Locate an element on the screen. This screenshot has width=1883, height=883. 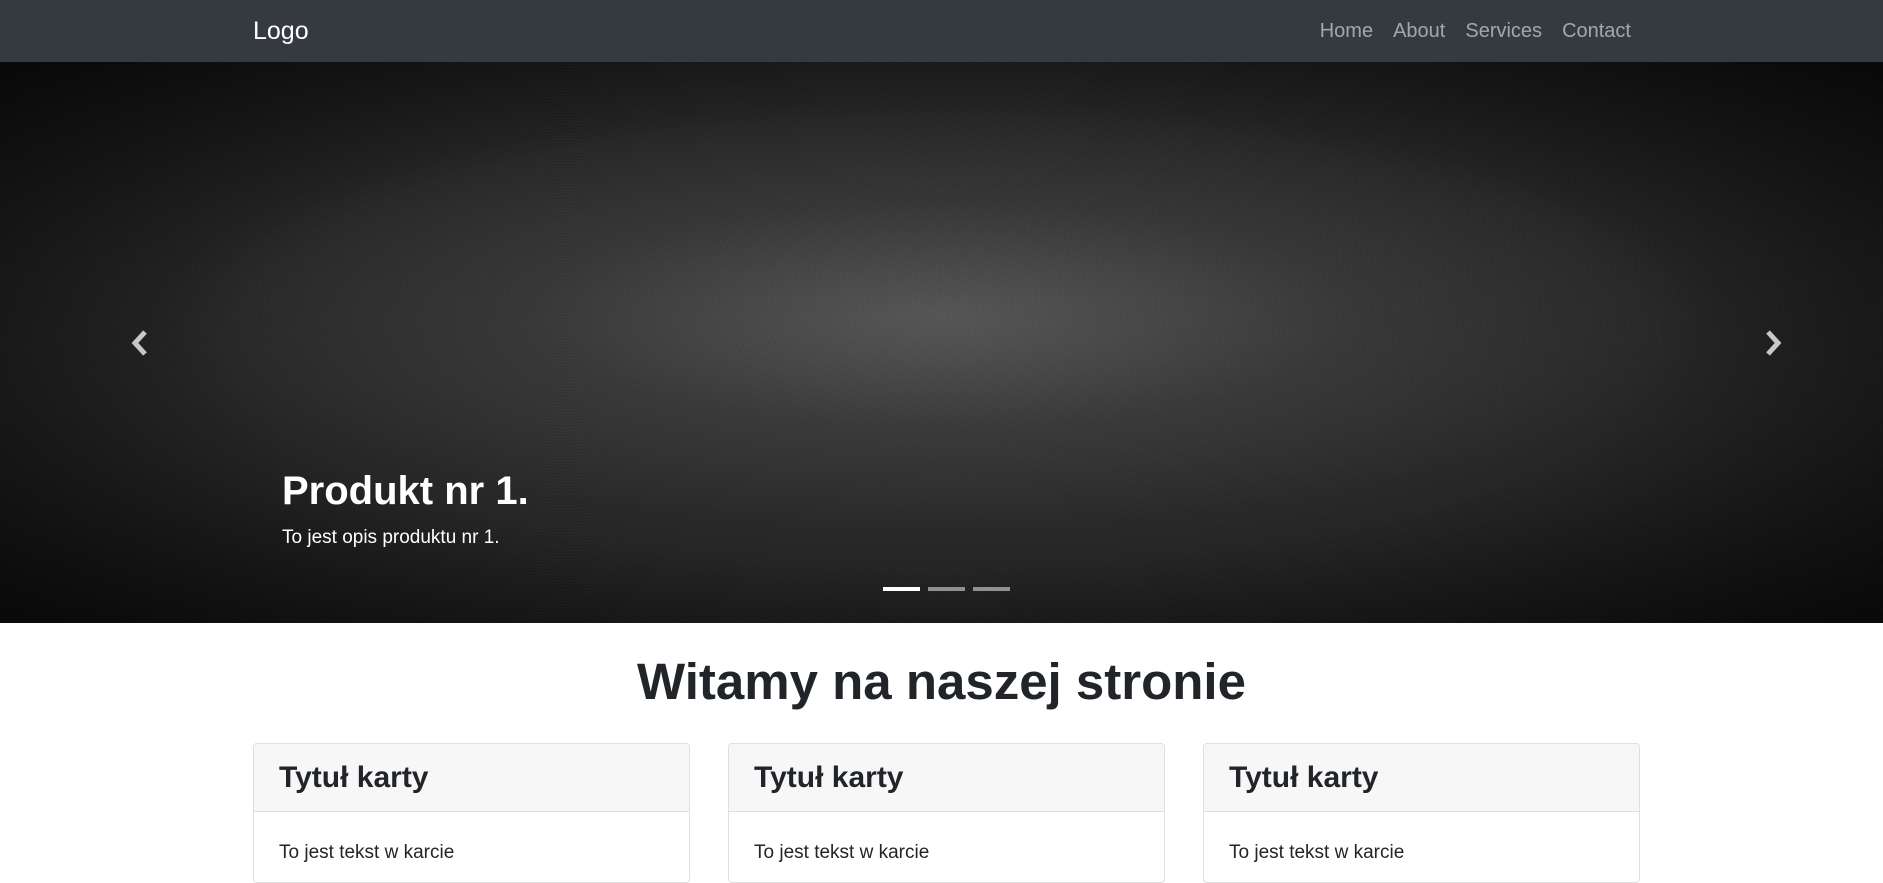
navbar: Logo Home About Services Contact is located at coordinates (941, 31).